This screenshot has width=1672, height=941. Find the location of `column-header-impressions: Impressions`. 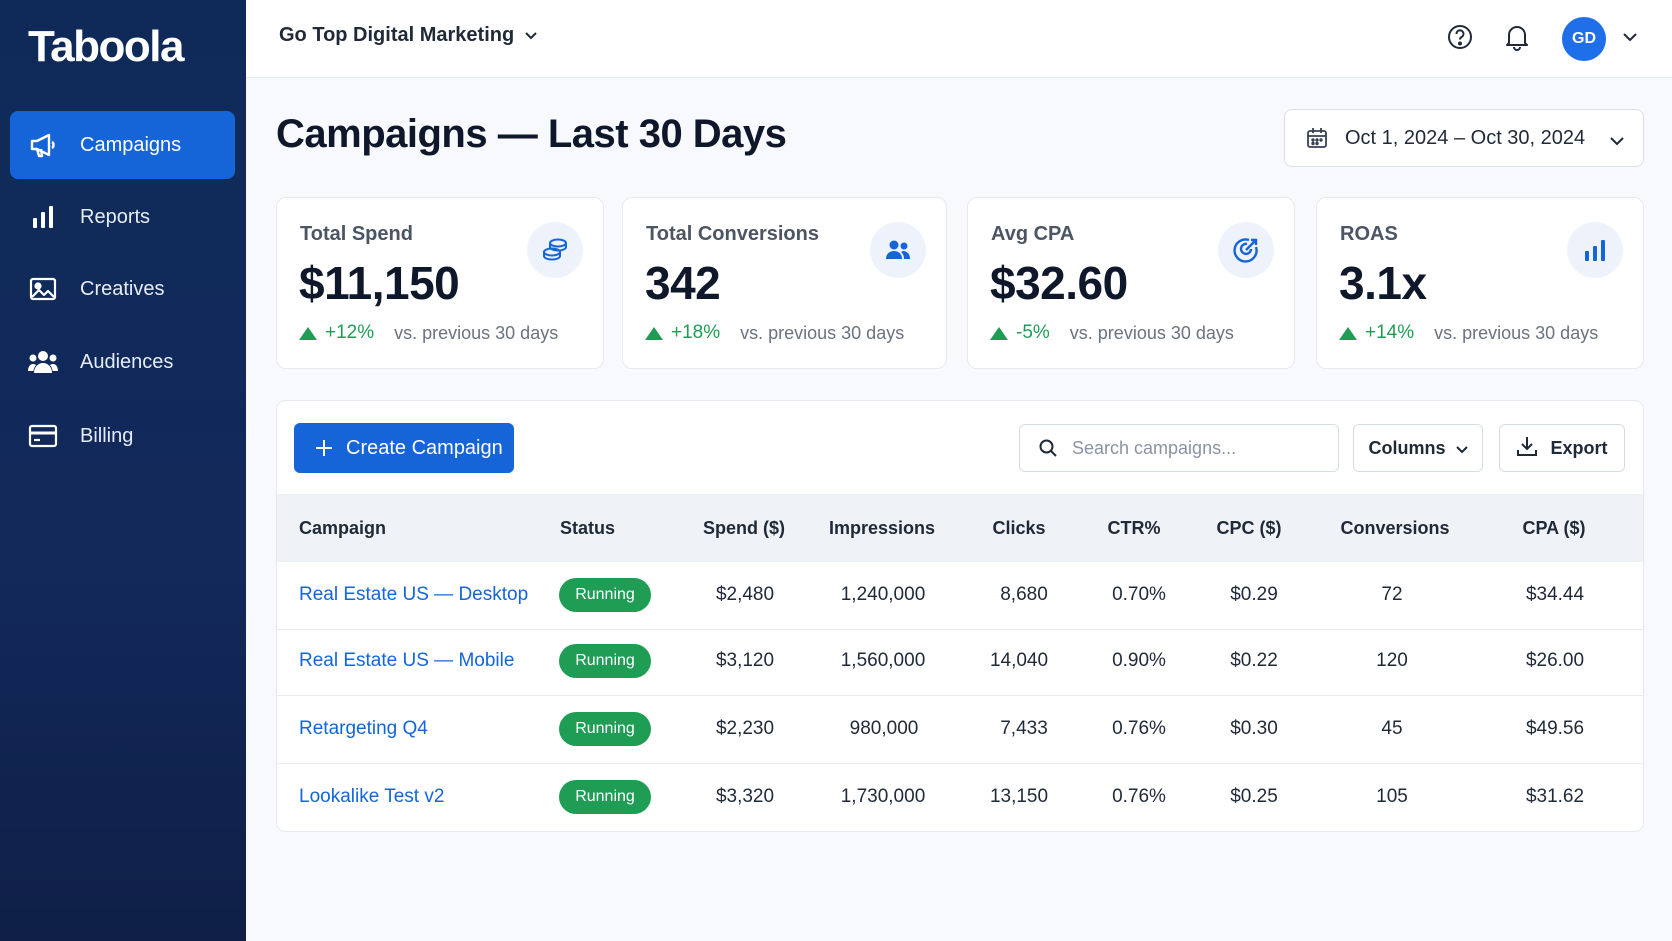

column-header-impressions: Impressions is located at coordinates (882, 528).